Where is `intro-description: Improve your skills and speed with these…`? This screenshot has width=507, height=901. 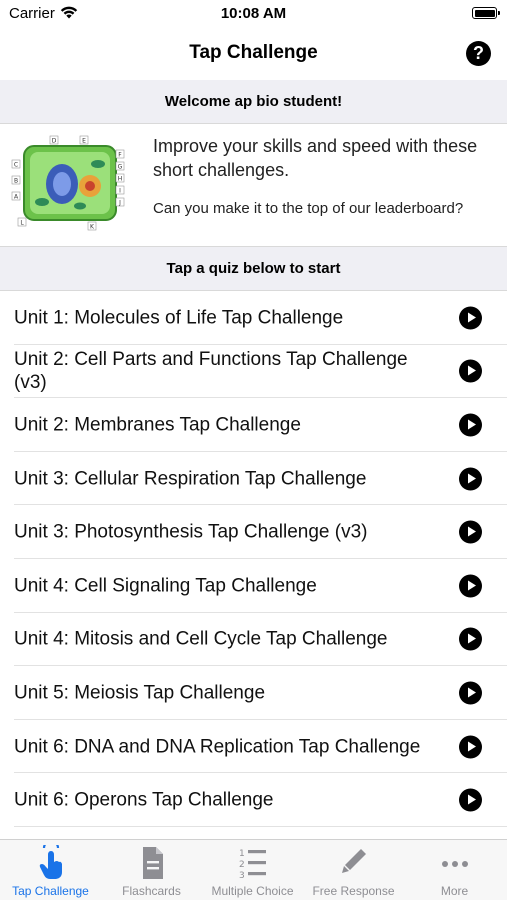 intro-description: Improve your skills and speed with these… is located at coordinates (315, 158).